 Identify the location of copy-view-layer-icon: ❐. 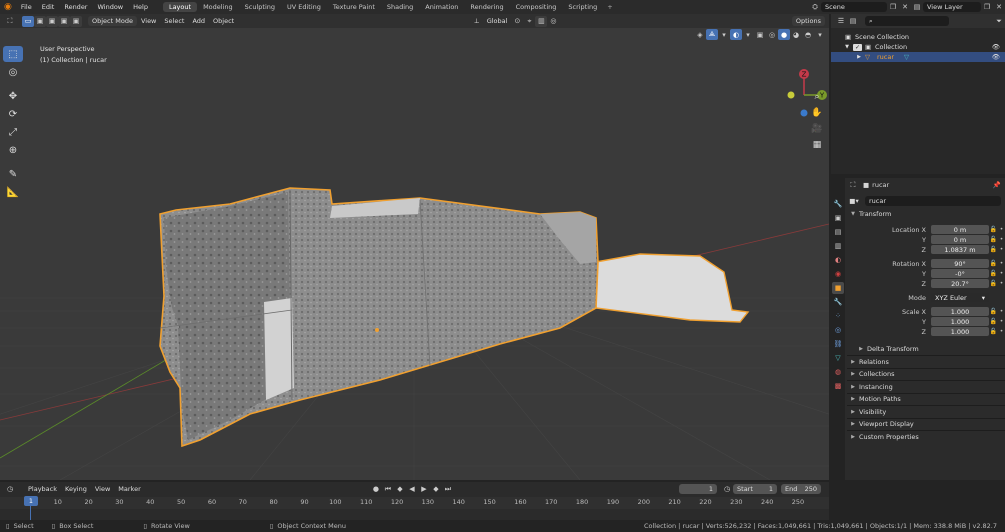
(987, 7).